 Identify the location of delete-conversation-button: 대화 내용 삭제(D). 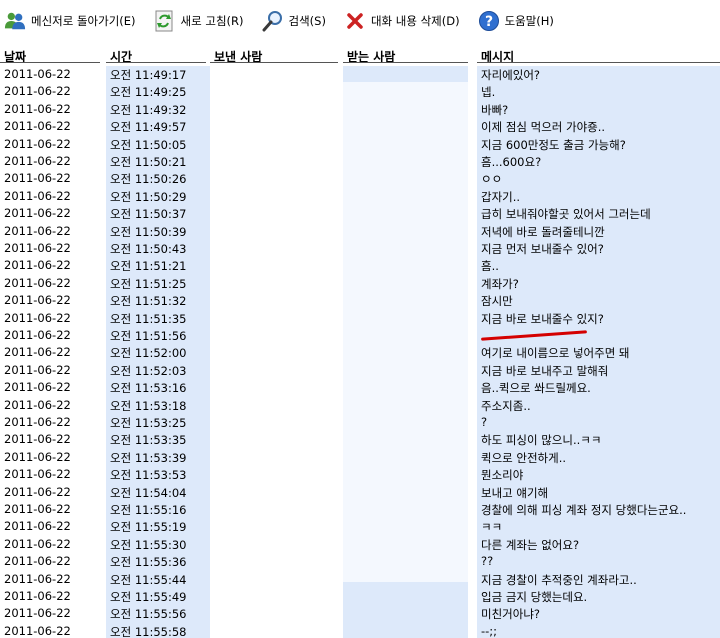
(402, 21).